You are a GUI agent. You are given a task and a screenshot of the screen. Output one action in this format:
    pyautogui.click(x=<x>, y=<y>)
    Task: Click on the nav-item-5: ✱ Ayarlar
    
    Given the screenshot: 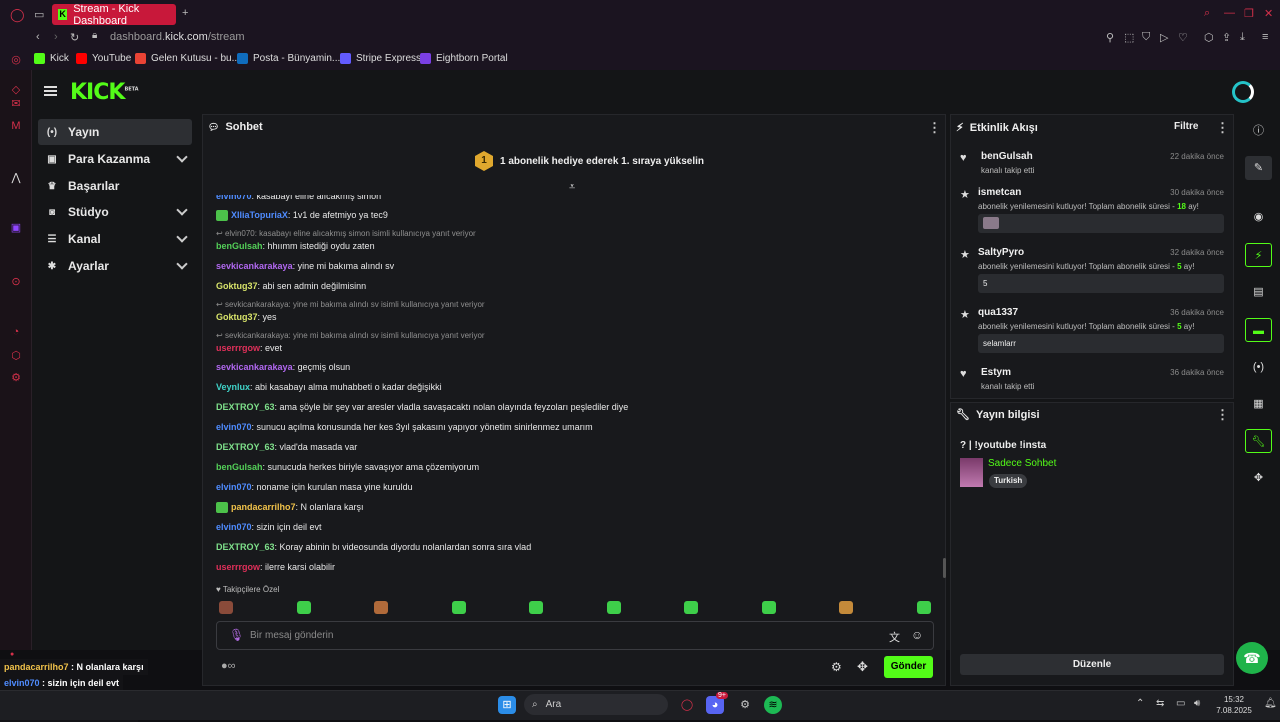 What is the action you would take?
    pyautogui.click(x=115, y=266)
    